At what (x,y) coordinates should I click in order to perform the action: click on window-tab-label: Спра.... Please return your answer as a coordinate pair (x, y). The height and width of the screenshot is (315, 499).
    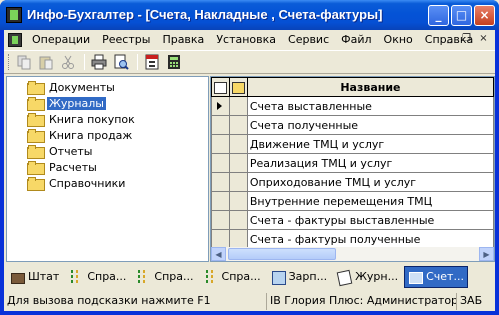
    Looking at the image, I should click on (174, 276).